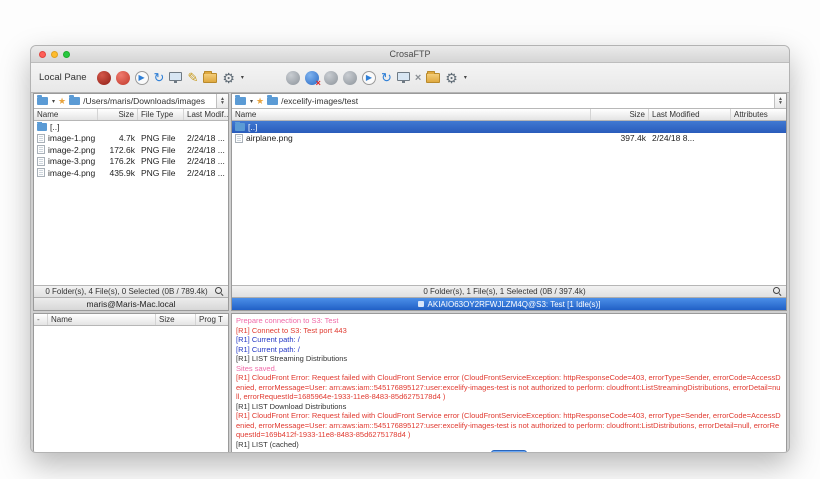 The width and height of the screenshot is (820, 479). What do you see at coordinates (148, 101) in the screenshot?
I see `local-path-text: /Users/maris/Downloads/images` at bounding box center [148, 101].